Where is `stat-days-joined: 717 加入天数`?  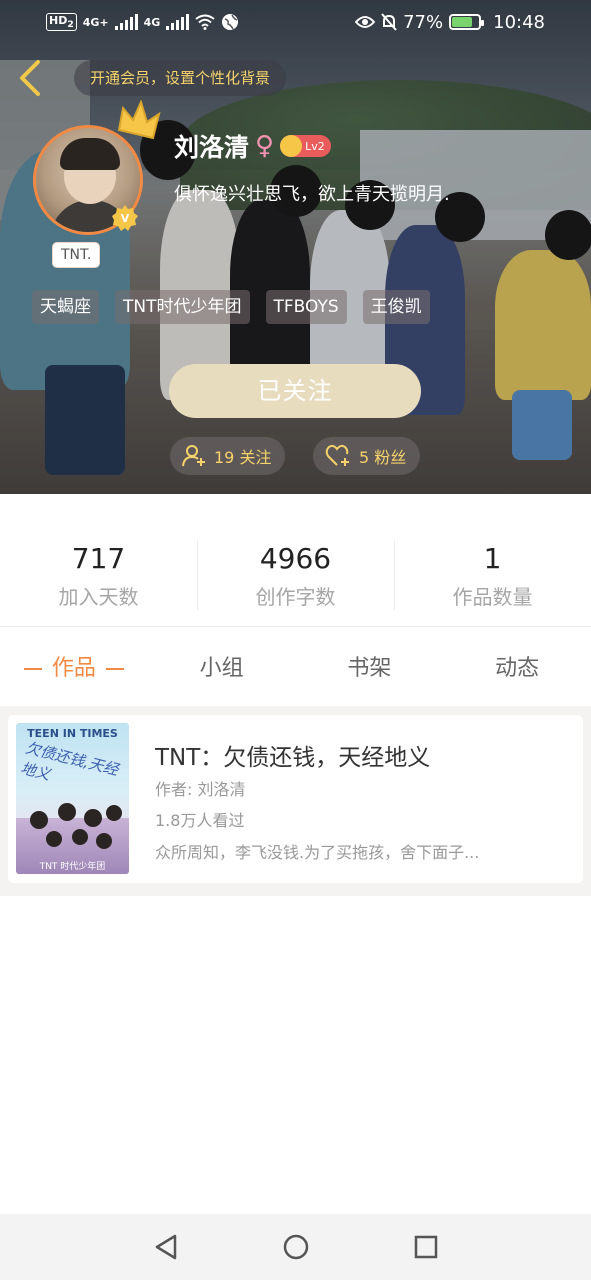 stat-days-joined: 717 加入天数 is located at coordinates (98, 573).